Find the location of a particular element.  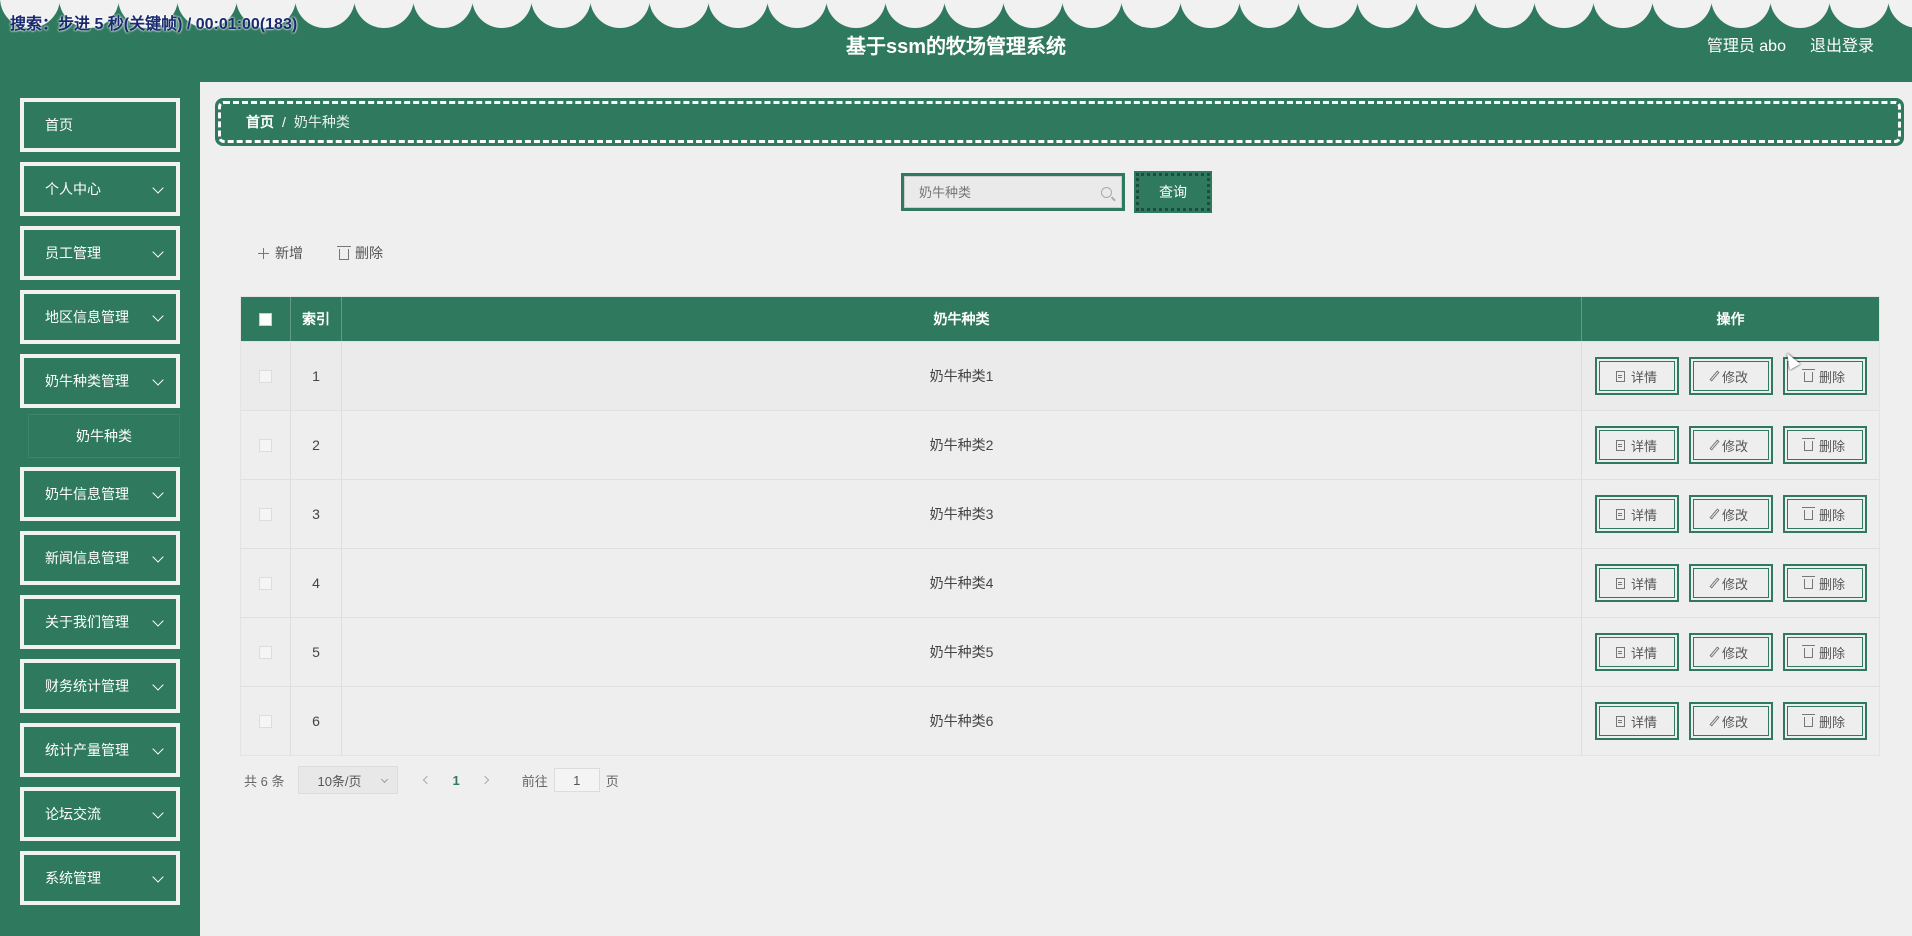

sidebar-item-production: 统计产量管理 is located at coordinates (100, 750).